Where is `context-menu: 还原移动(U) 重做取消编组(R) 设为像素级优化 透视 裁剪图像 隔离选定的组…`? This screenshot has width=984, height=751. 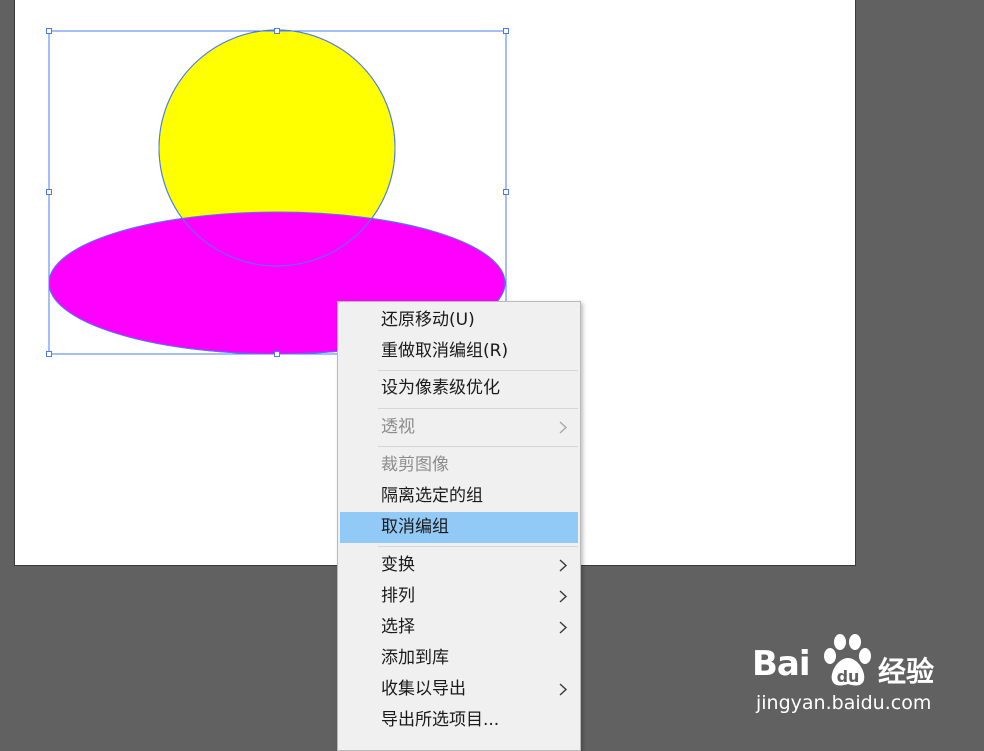 context-menu: 还原移动(U) 重做取消编组(R) 设为像素级优化 透视 裁剪图像 隔离选定的组… is located at coordinates (459, 526).